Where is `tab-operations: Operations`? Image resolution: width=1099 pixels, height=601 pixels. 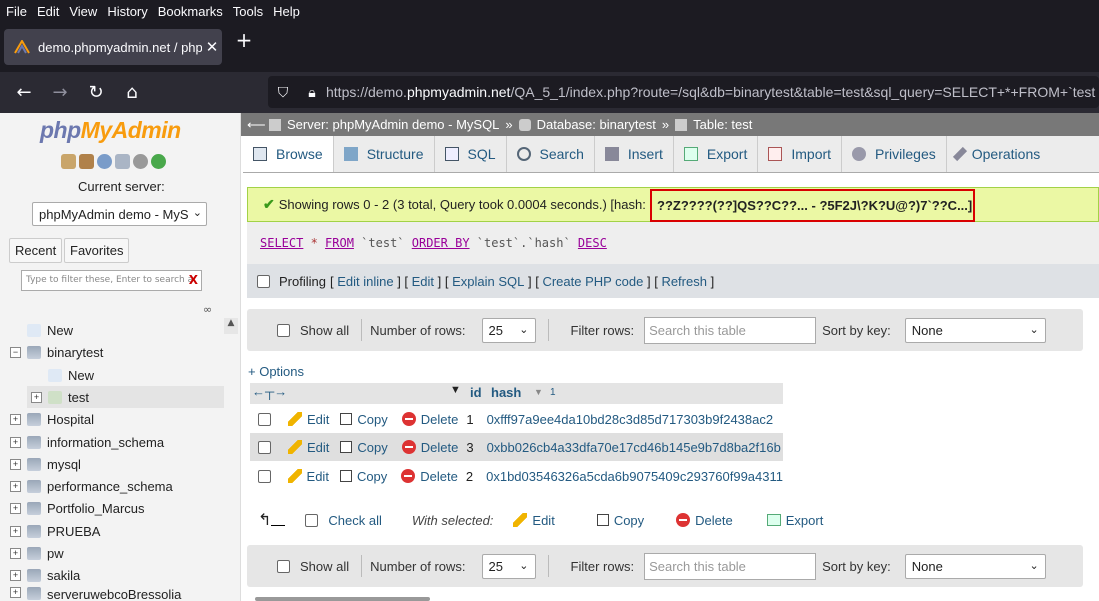
tab-operations: Operations is located at coordinates (998, 154).